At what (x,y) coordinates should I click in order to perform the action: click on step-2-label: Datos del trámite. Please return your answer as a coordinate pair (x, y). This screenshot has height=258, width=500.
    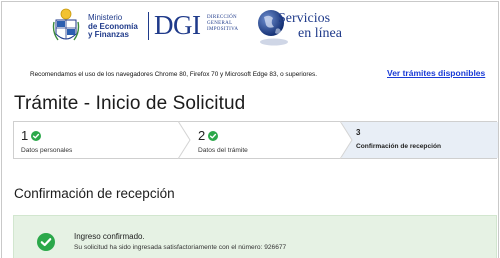
    Looking at the image, I should click on (223, 150).